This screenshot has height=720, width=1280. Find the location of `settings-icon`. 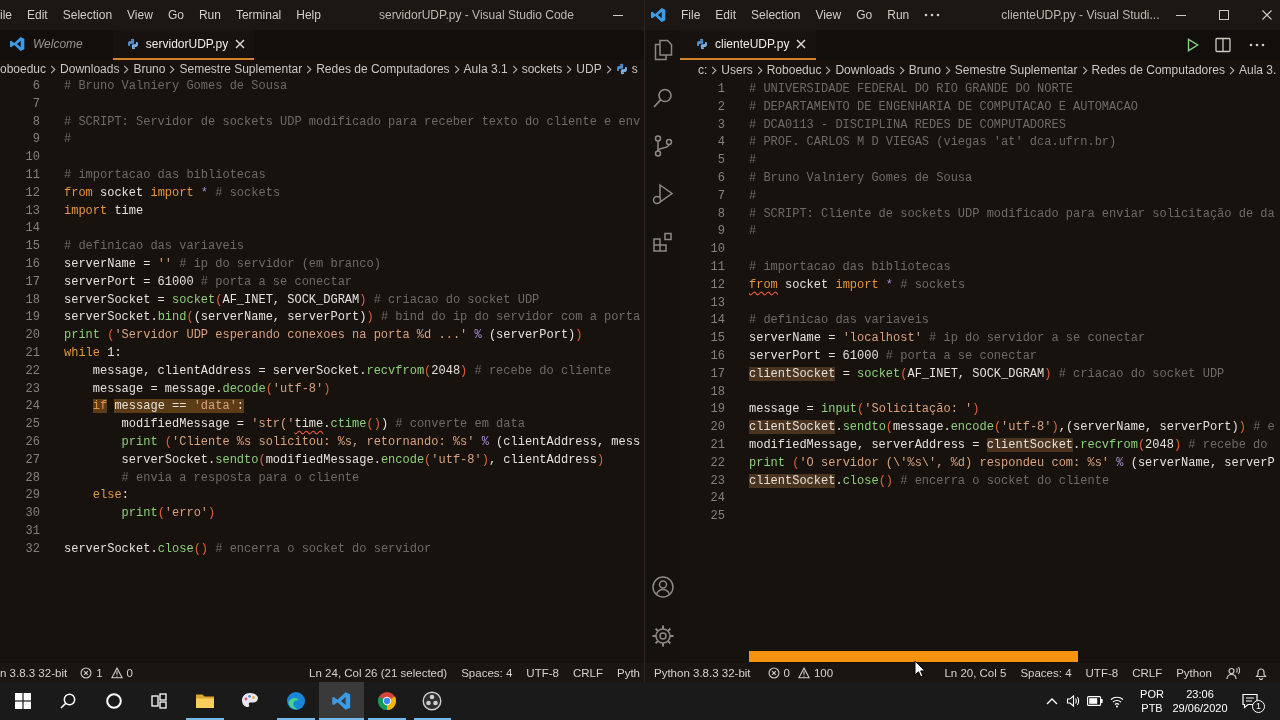

settings-icon is located at coordinates (662, 636).